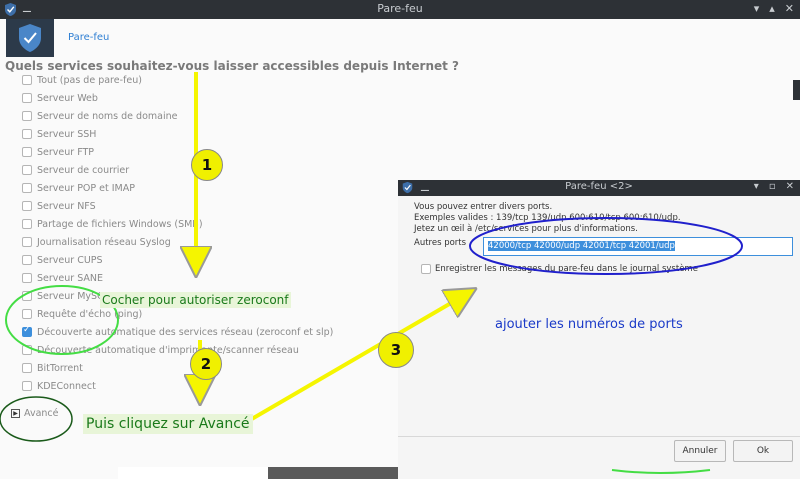 The height and width of the screenshot is (479, 800). I want to click on dialog-title: Pare-feu <2>, so click(599, 186).